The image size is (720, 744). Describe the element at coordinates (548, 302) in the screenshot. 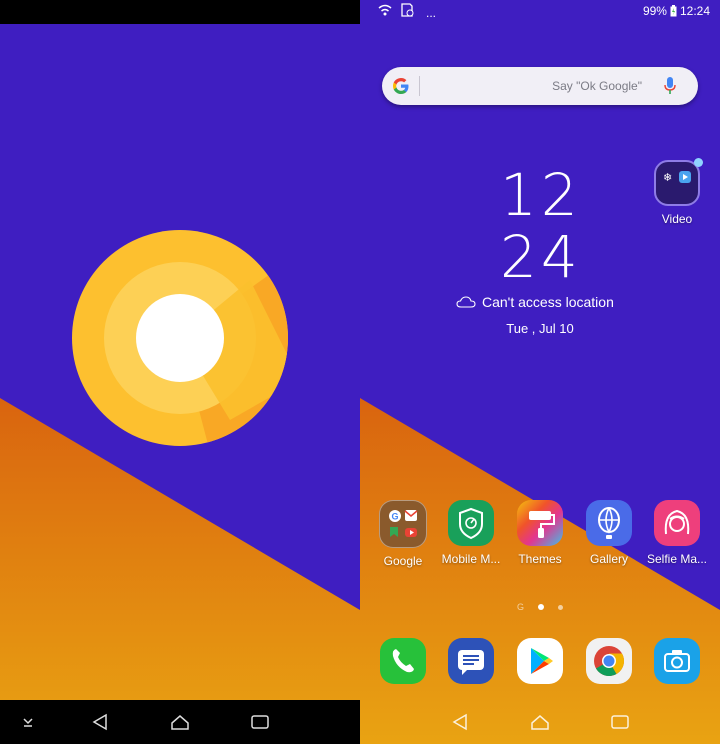

I see `weather-text: Can't access location` at that location.